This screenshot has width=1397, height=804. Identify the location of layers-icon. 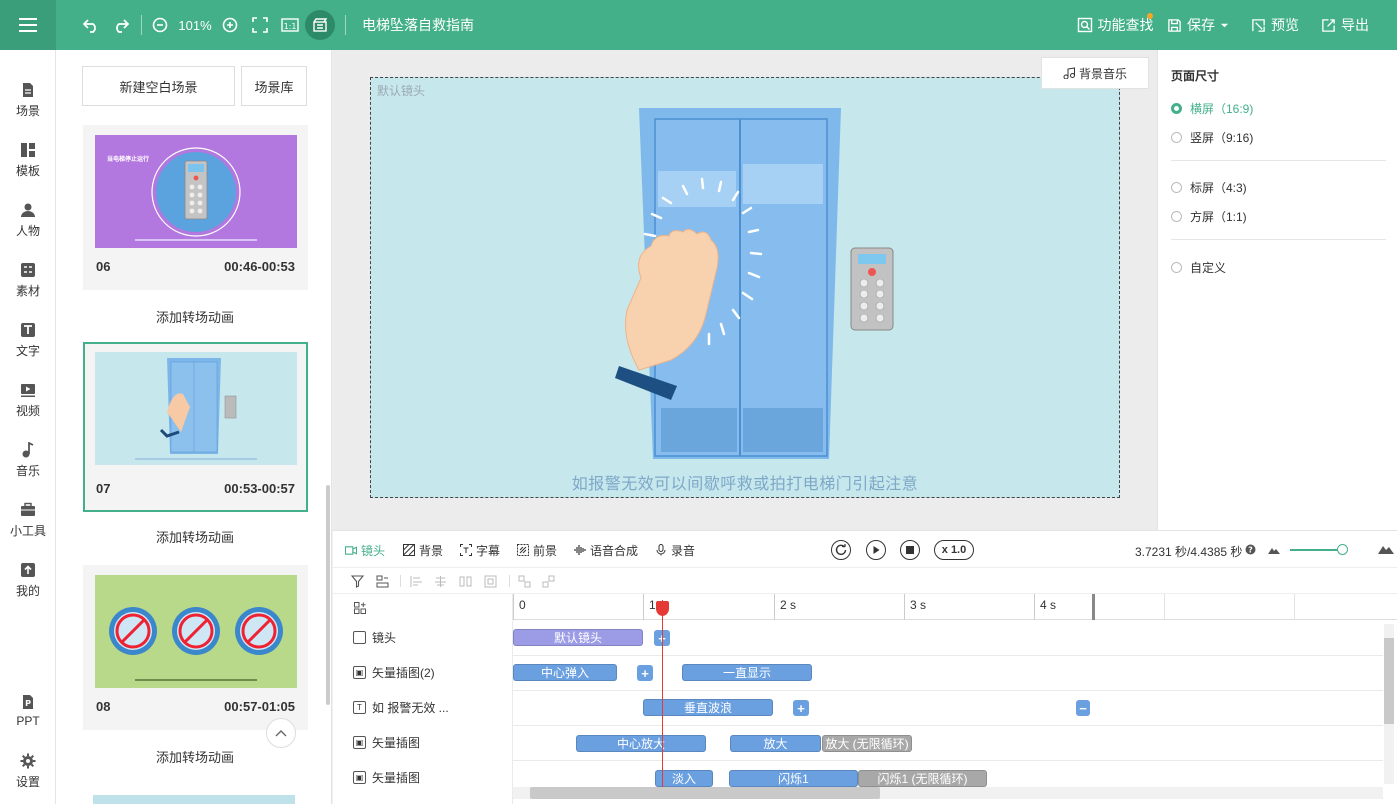
(382, 581).